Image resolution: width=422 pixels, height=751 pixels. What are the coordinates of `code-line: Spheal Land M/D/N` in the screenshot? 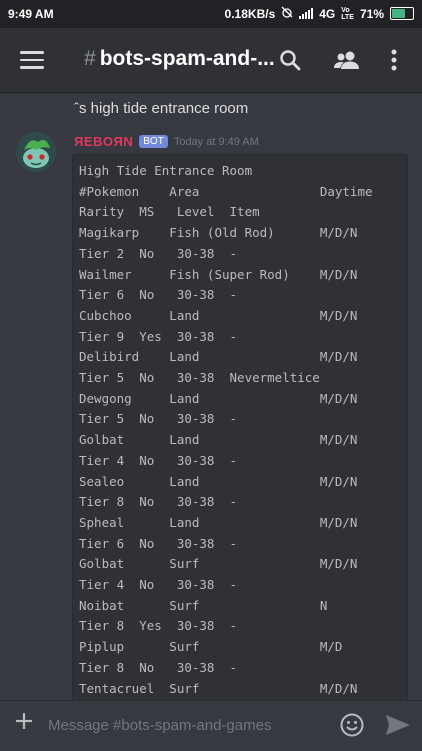 It's located at (218, 522).